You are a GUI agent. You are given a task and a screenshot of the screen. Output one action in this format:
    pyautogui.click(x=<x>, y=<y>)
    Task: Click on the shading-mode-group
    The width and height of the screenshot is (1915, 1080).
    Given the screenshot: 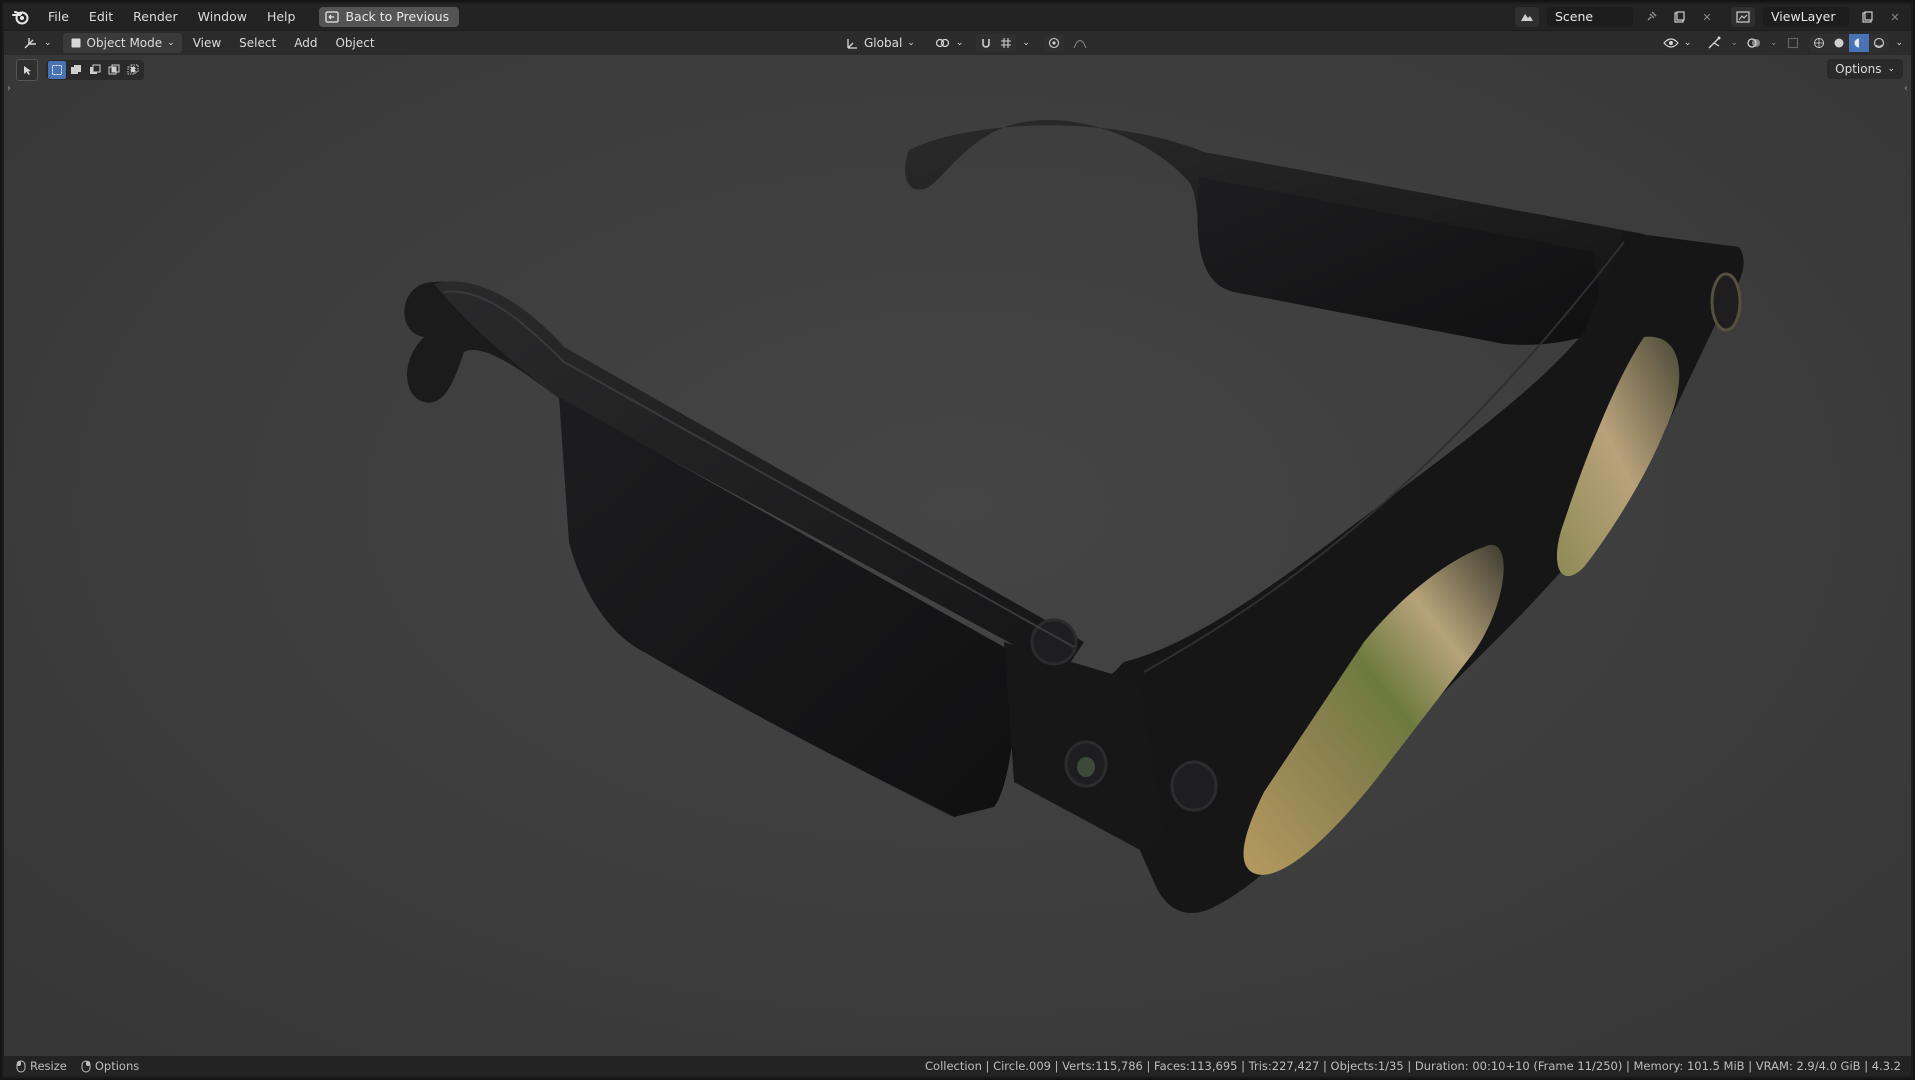 What is the action you would take?
    pyautogui.click(x=1849, y=43)
    